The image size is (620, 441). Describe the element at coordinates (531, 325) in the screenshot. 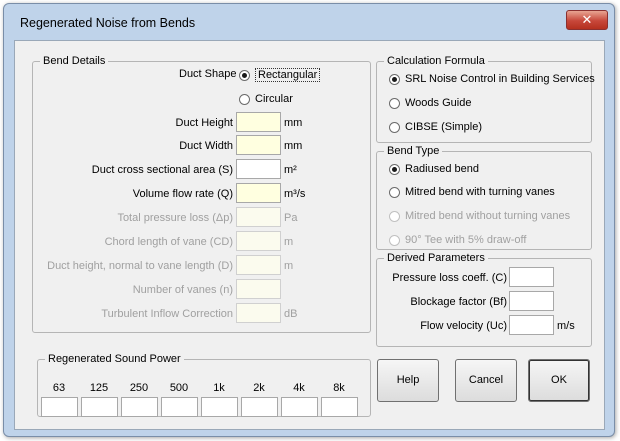

I see `flow-velocity-input` at that location.